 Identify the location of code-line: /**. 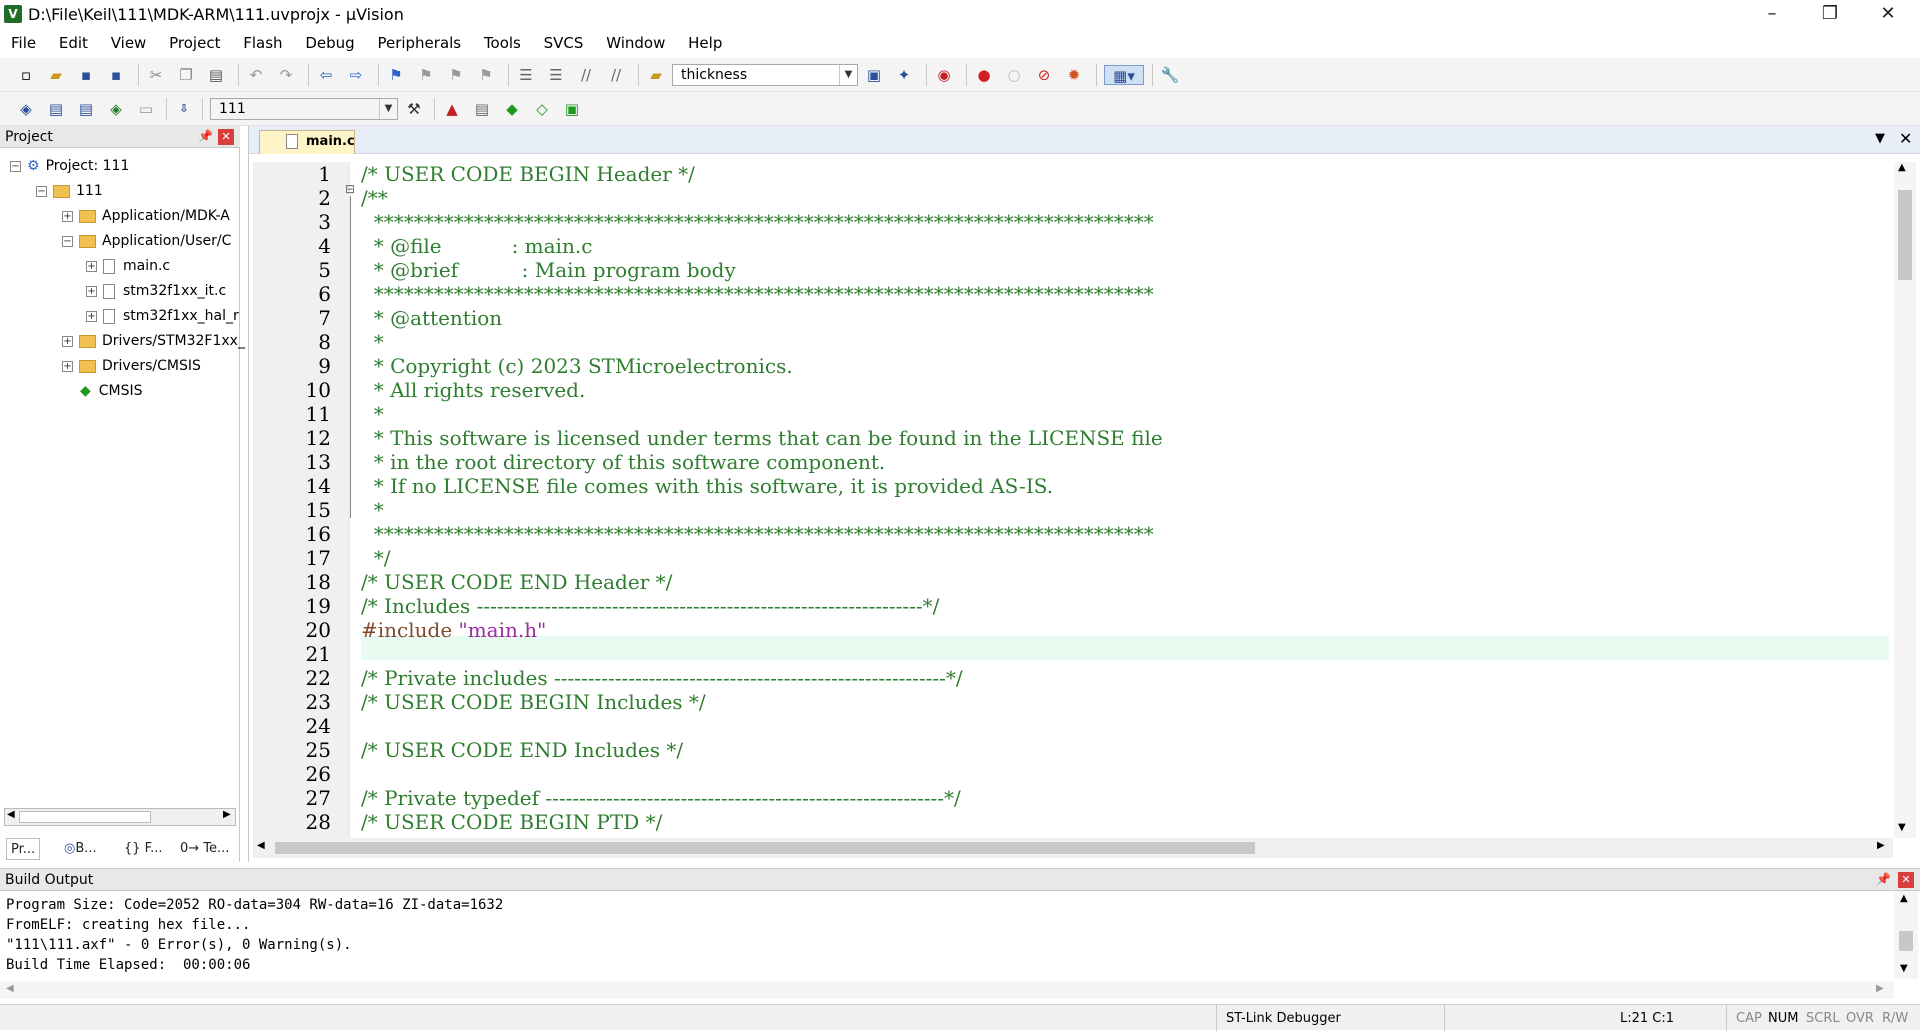
(374, 198).